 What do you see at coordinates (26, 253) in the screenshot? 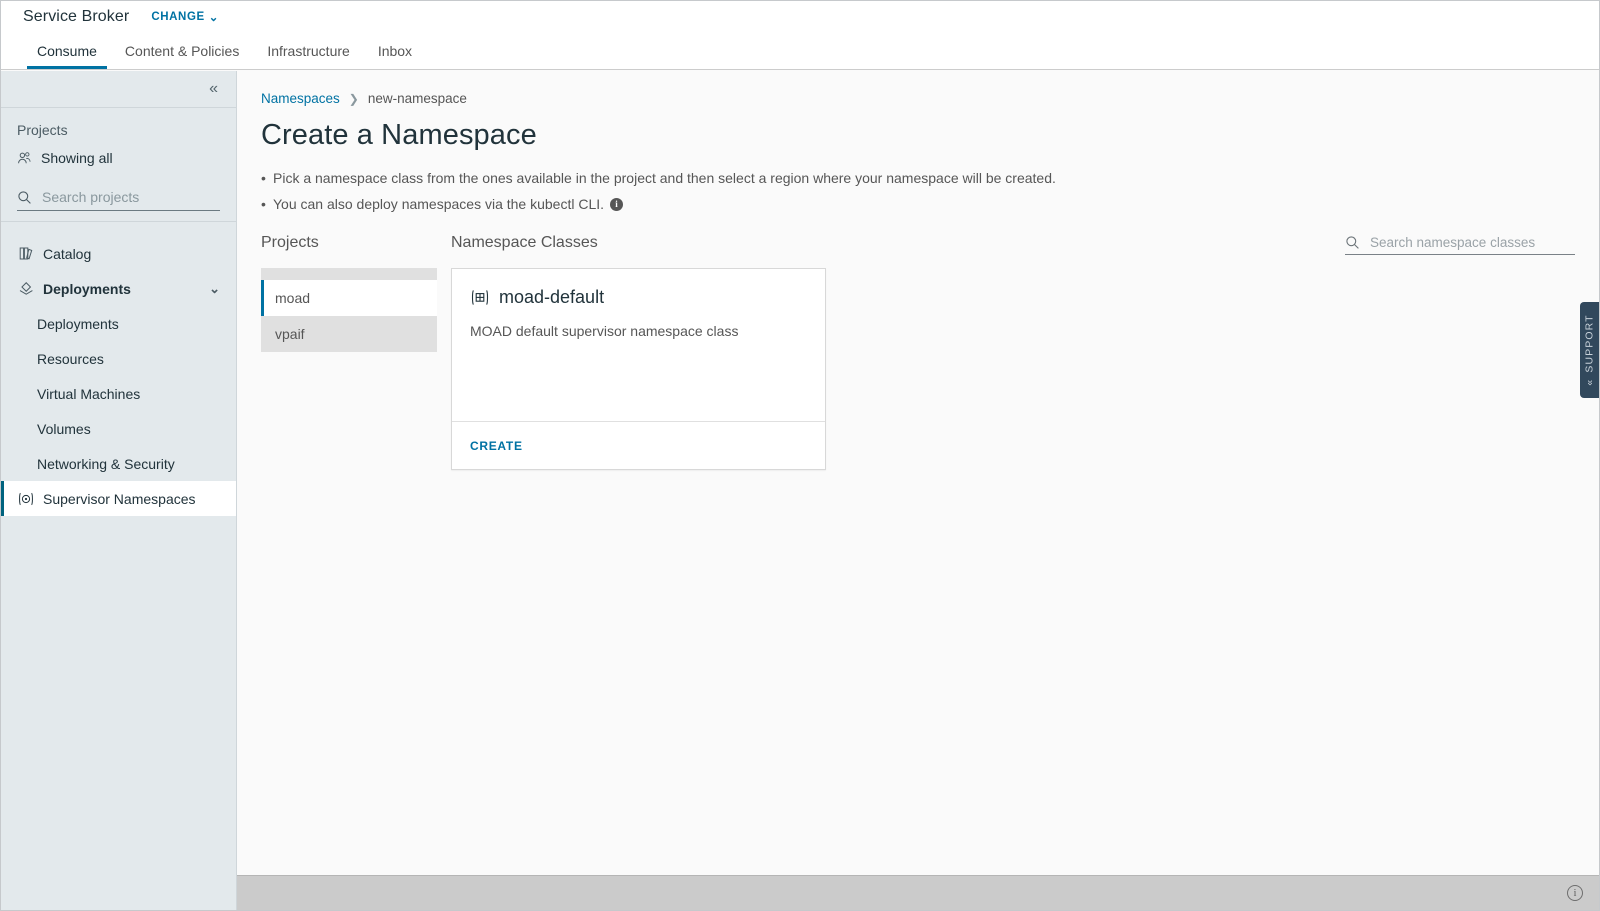
I see `catalog-icon` at bounding box center [26, 253].